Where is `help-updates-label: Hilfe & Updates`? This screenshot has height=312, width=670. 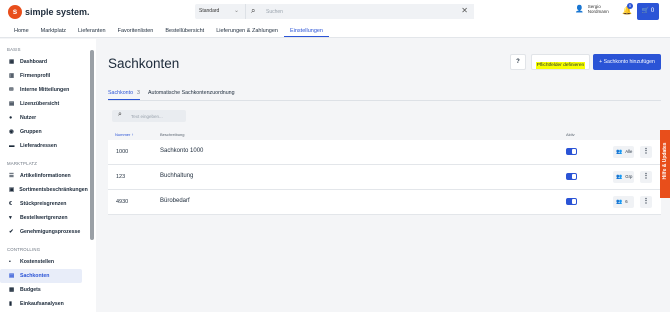 help-updates-label: Hilfe & Updates is located at coordinates (665, 161).